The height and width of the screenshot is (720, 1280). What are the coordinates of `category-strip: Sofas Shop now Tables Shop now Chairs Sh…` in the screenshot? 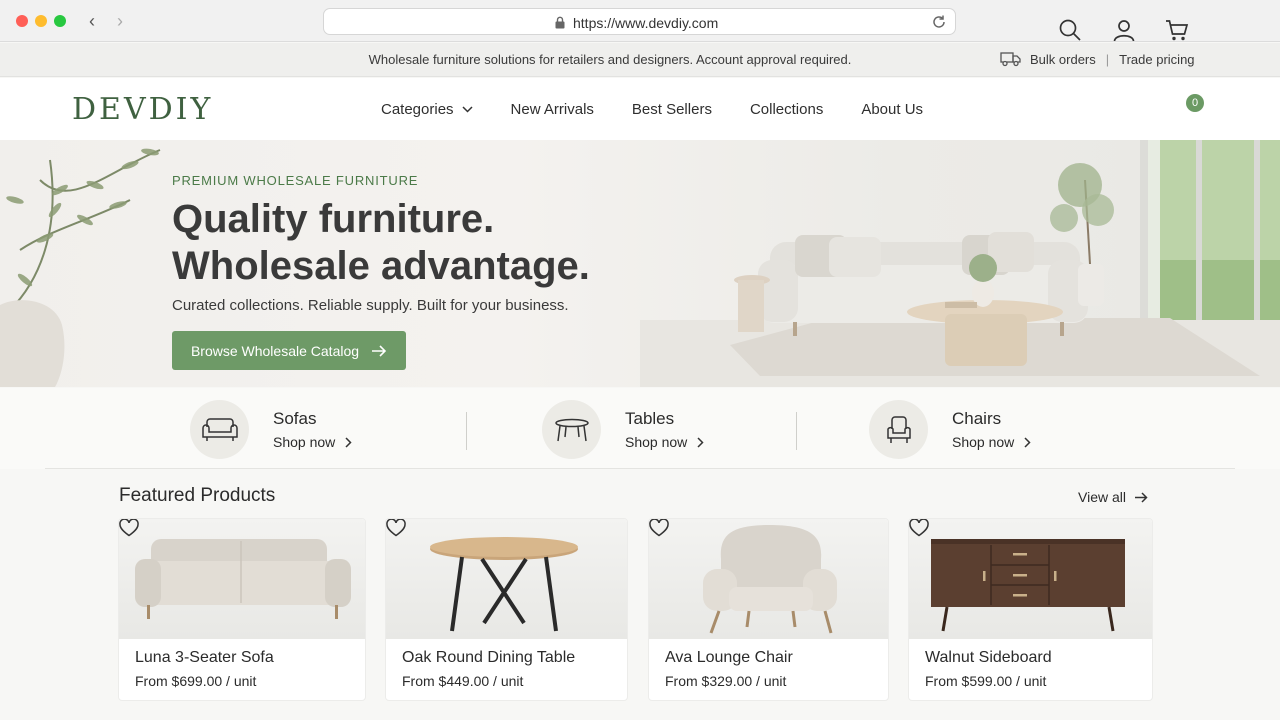 It's located at (640, 428).